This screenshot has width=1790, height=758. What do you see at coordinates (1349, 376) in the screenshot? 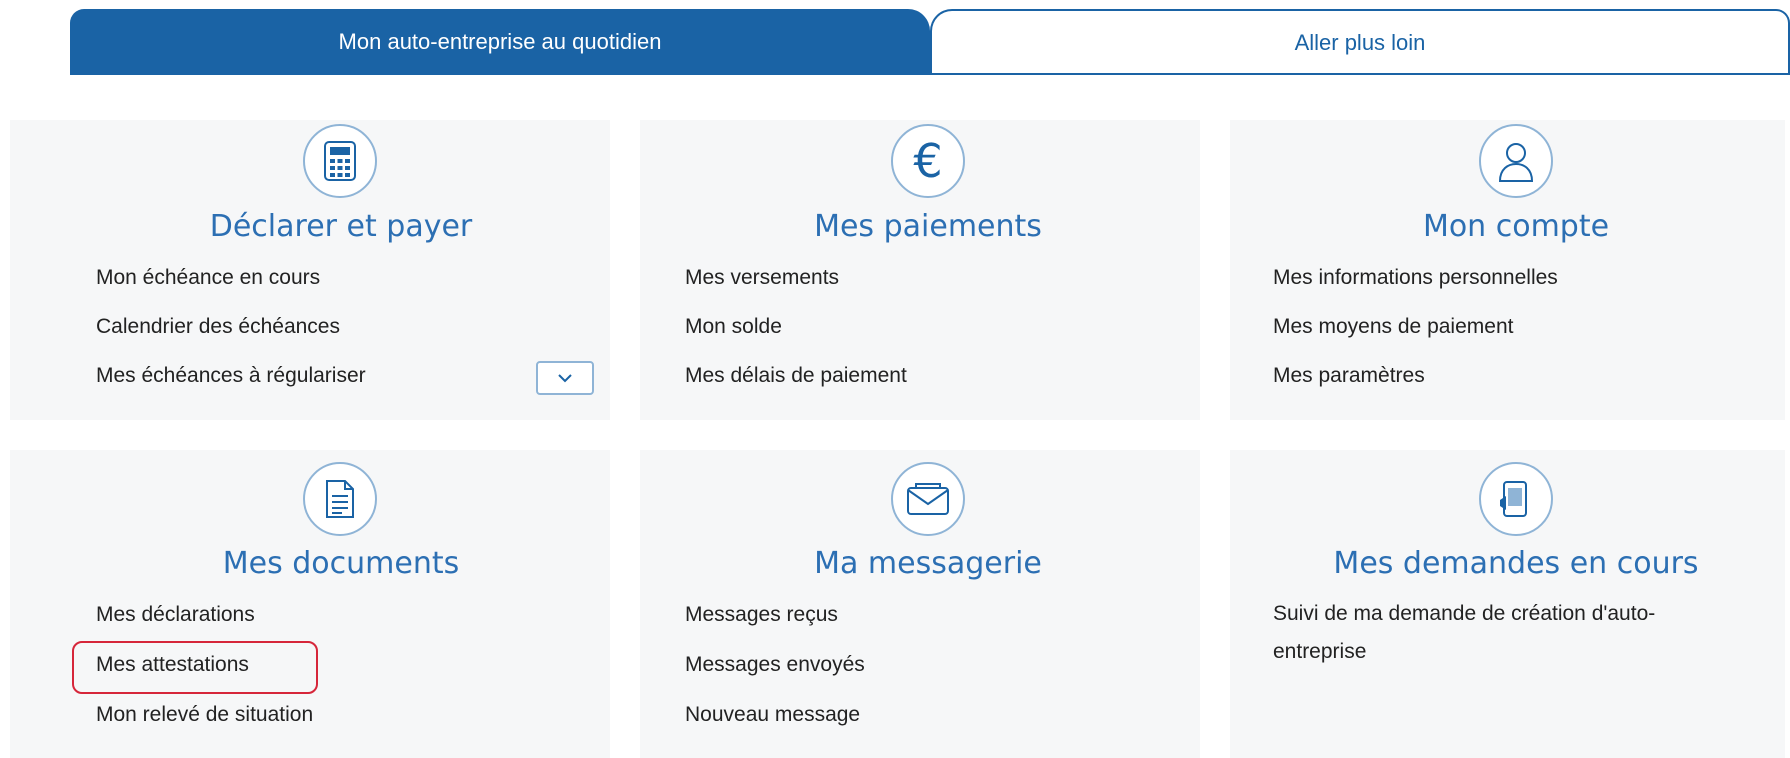
I see `link-parametres: Mes paramètres` at bounding box center [1349, 376].